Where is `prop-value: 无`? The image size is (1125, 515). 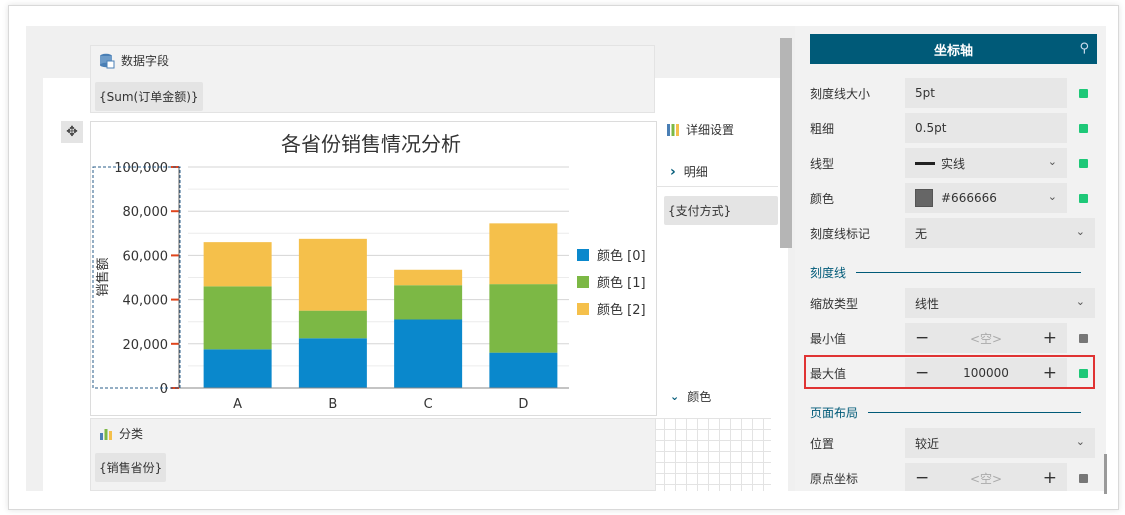 prop-value: 无 is located at coordinates (921, 233).